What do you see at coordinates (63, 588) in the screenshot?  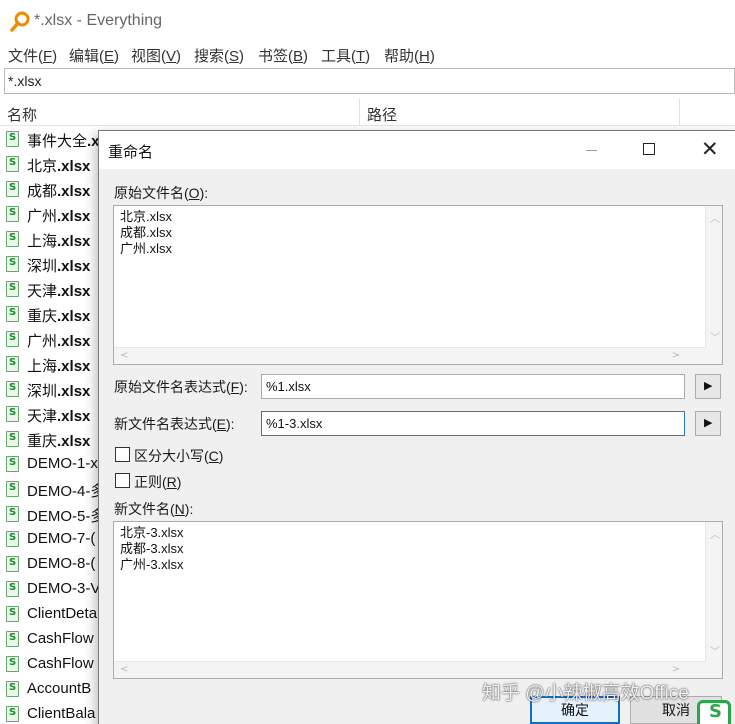 I see `file-name: DEMO-3-V` at bounding box center [63, 588].